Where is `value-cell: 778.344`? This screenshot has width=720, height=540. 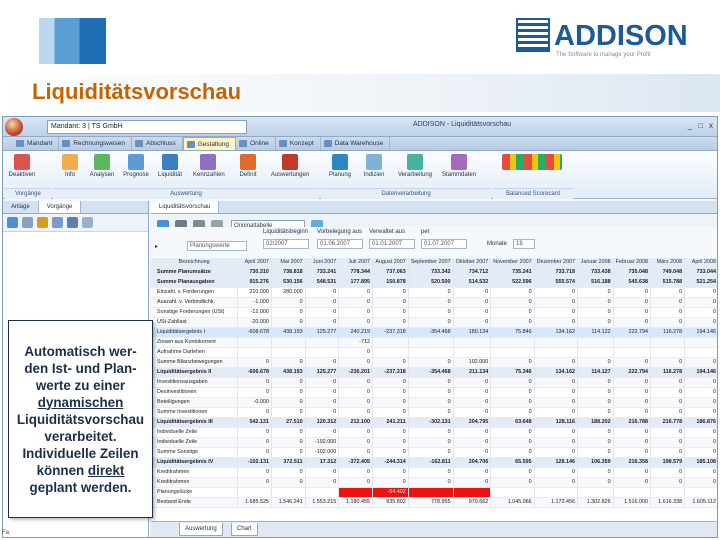 value-cell: 778.344 is located at coordinates (355, 273).